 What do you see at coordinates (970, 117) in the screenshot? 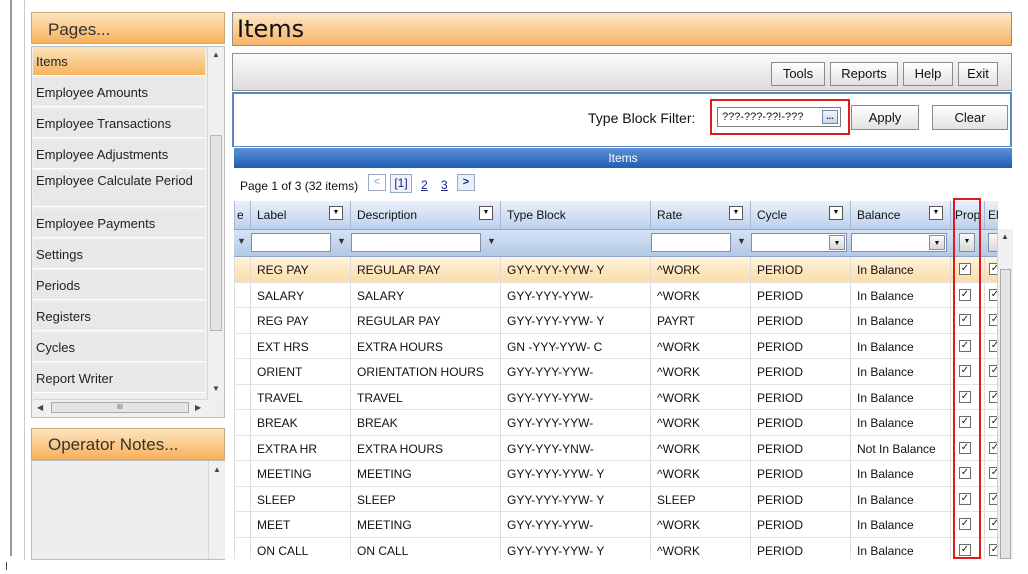
I see `clear-button: Clear` at bounding box center [970, 117].